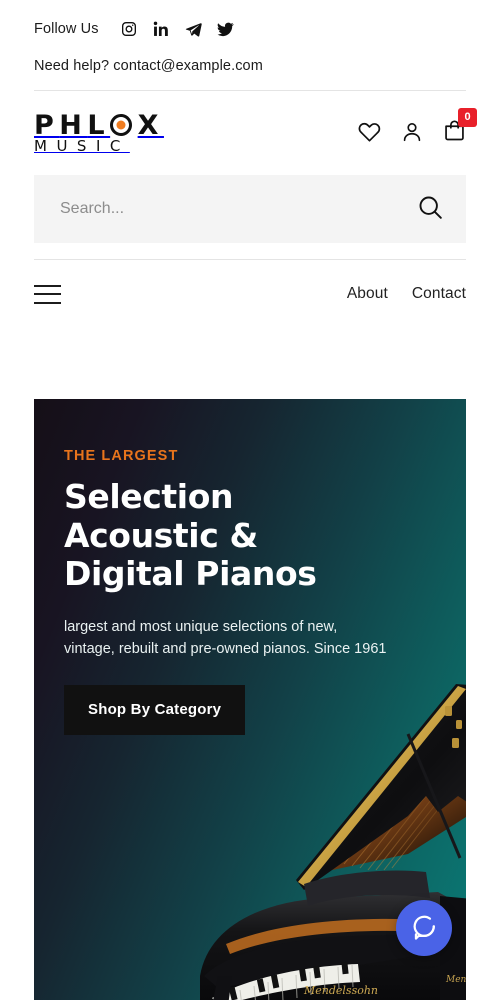 The height and width of the screenshot is (1000, 500). Describe the element at coordinates (121, 125) in the screenshot. I see `logo-letter-o` at that location.